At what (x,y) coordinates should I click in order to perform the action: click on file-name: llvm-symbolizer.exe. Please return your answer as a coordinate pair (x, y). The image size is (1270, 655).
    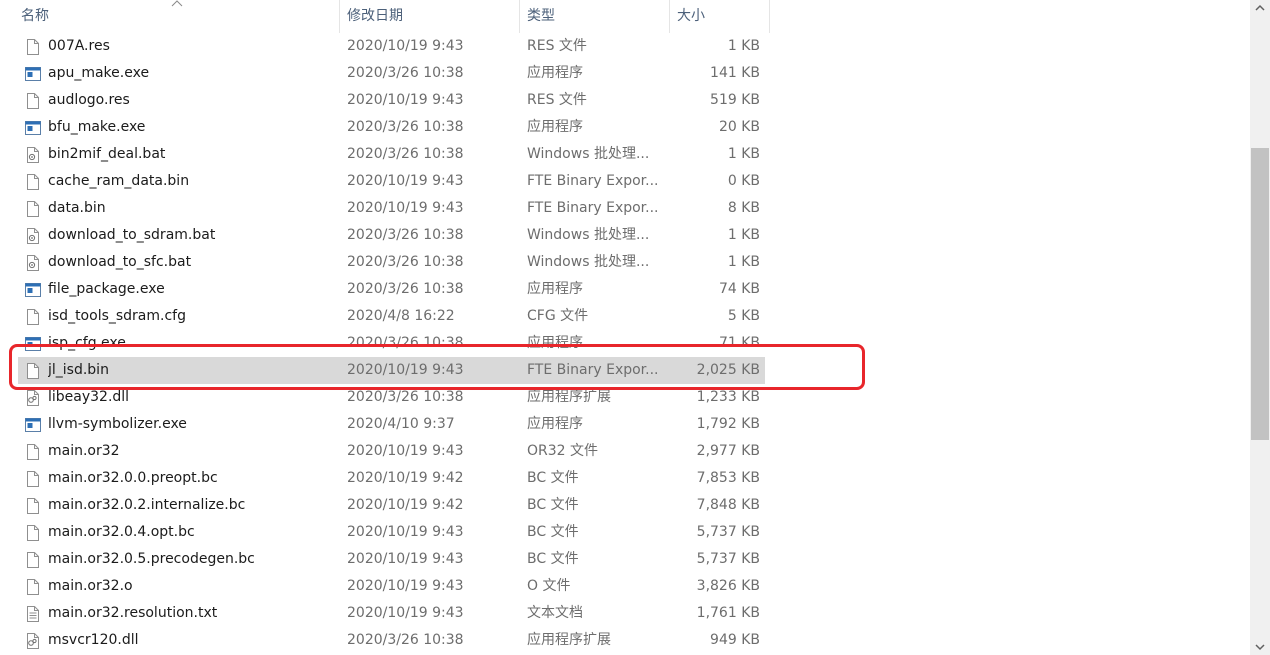
    Looking at the image, I should click on (117, 424).